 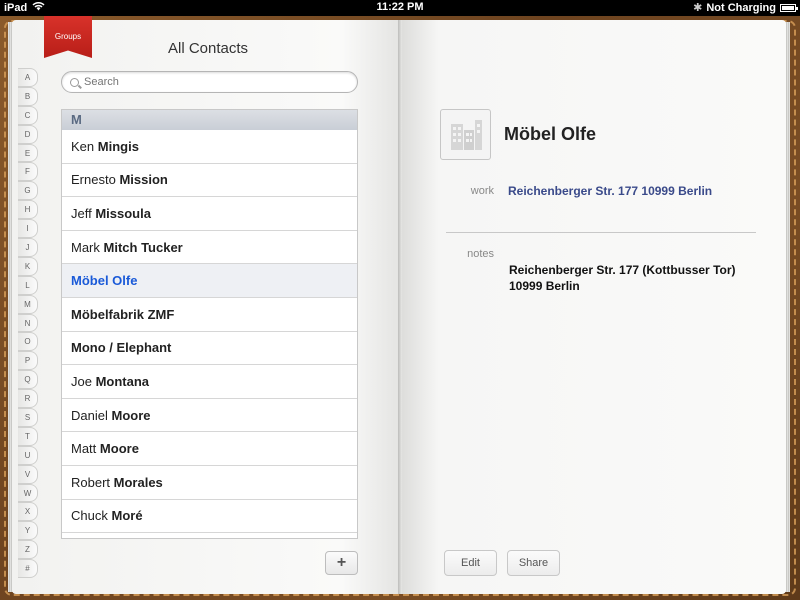 What do you see at coordinates (209, 449) in the screenshot?
I see `contact-row: Matt Moore` at bounding box center [209, 449].